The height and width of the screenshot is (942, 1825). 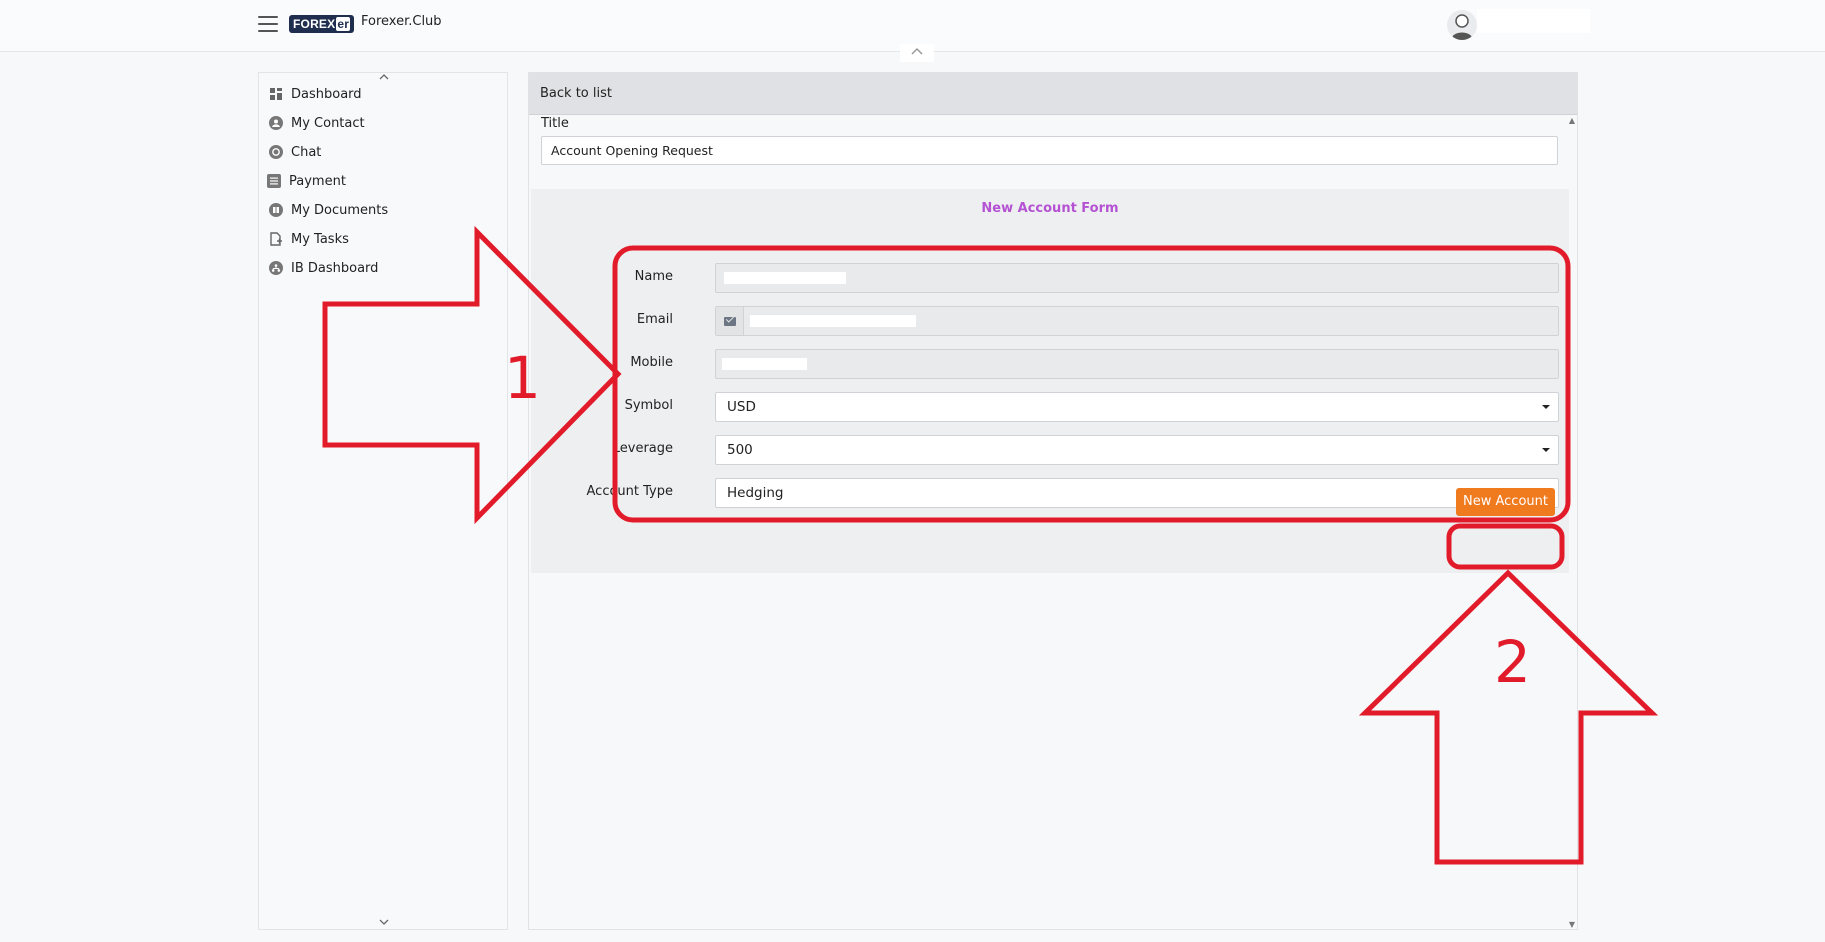 I want to click on title-input, so click(x=1049, y=150).